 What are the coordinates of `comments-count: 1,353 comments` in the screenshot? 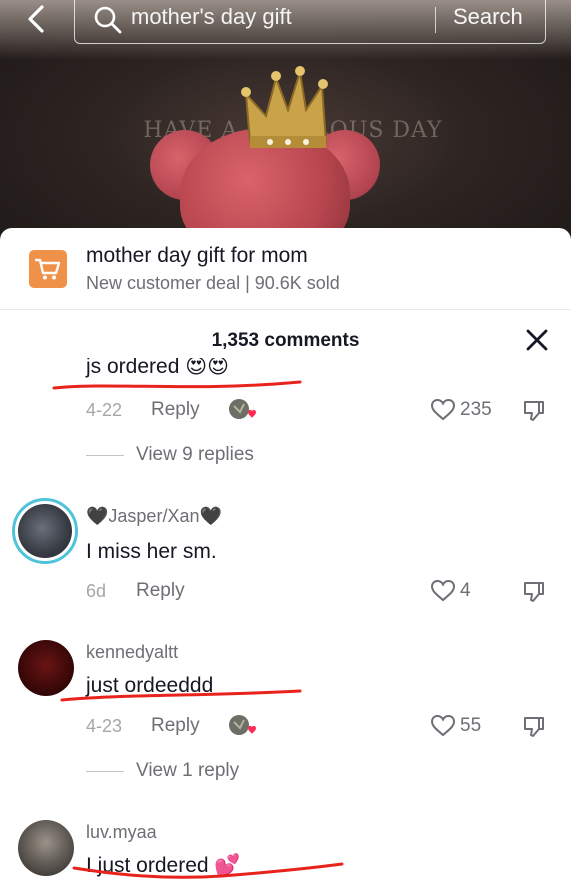 It's located at (285, 340).